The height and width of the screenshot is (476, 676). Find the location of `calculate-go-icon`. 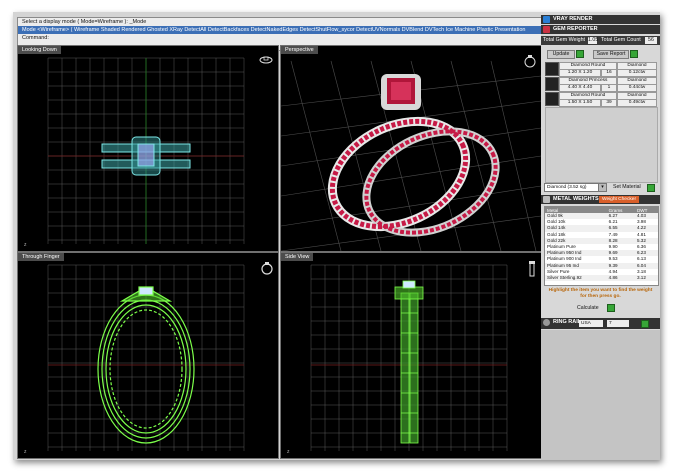

calculate-go-icon is located at coordinates (611, 308).